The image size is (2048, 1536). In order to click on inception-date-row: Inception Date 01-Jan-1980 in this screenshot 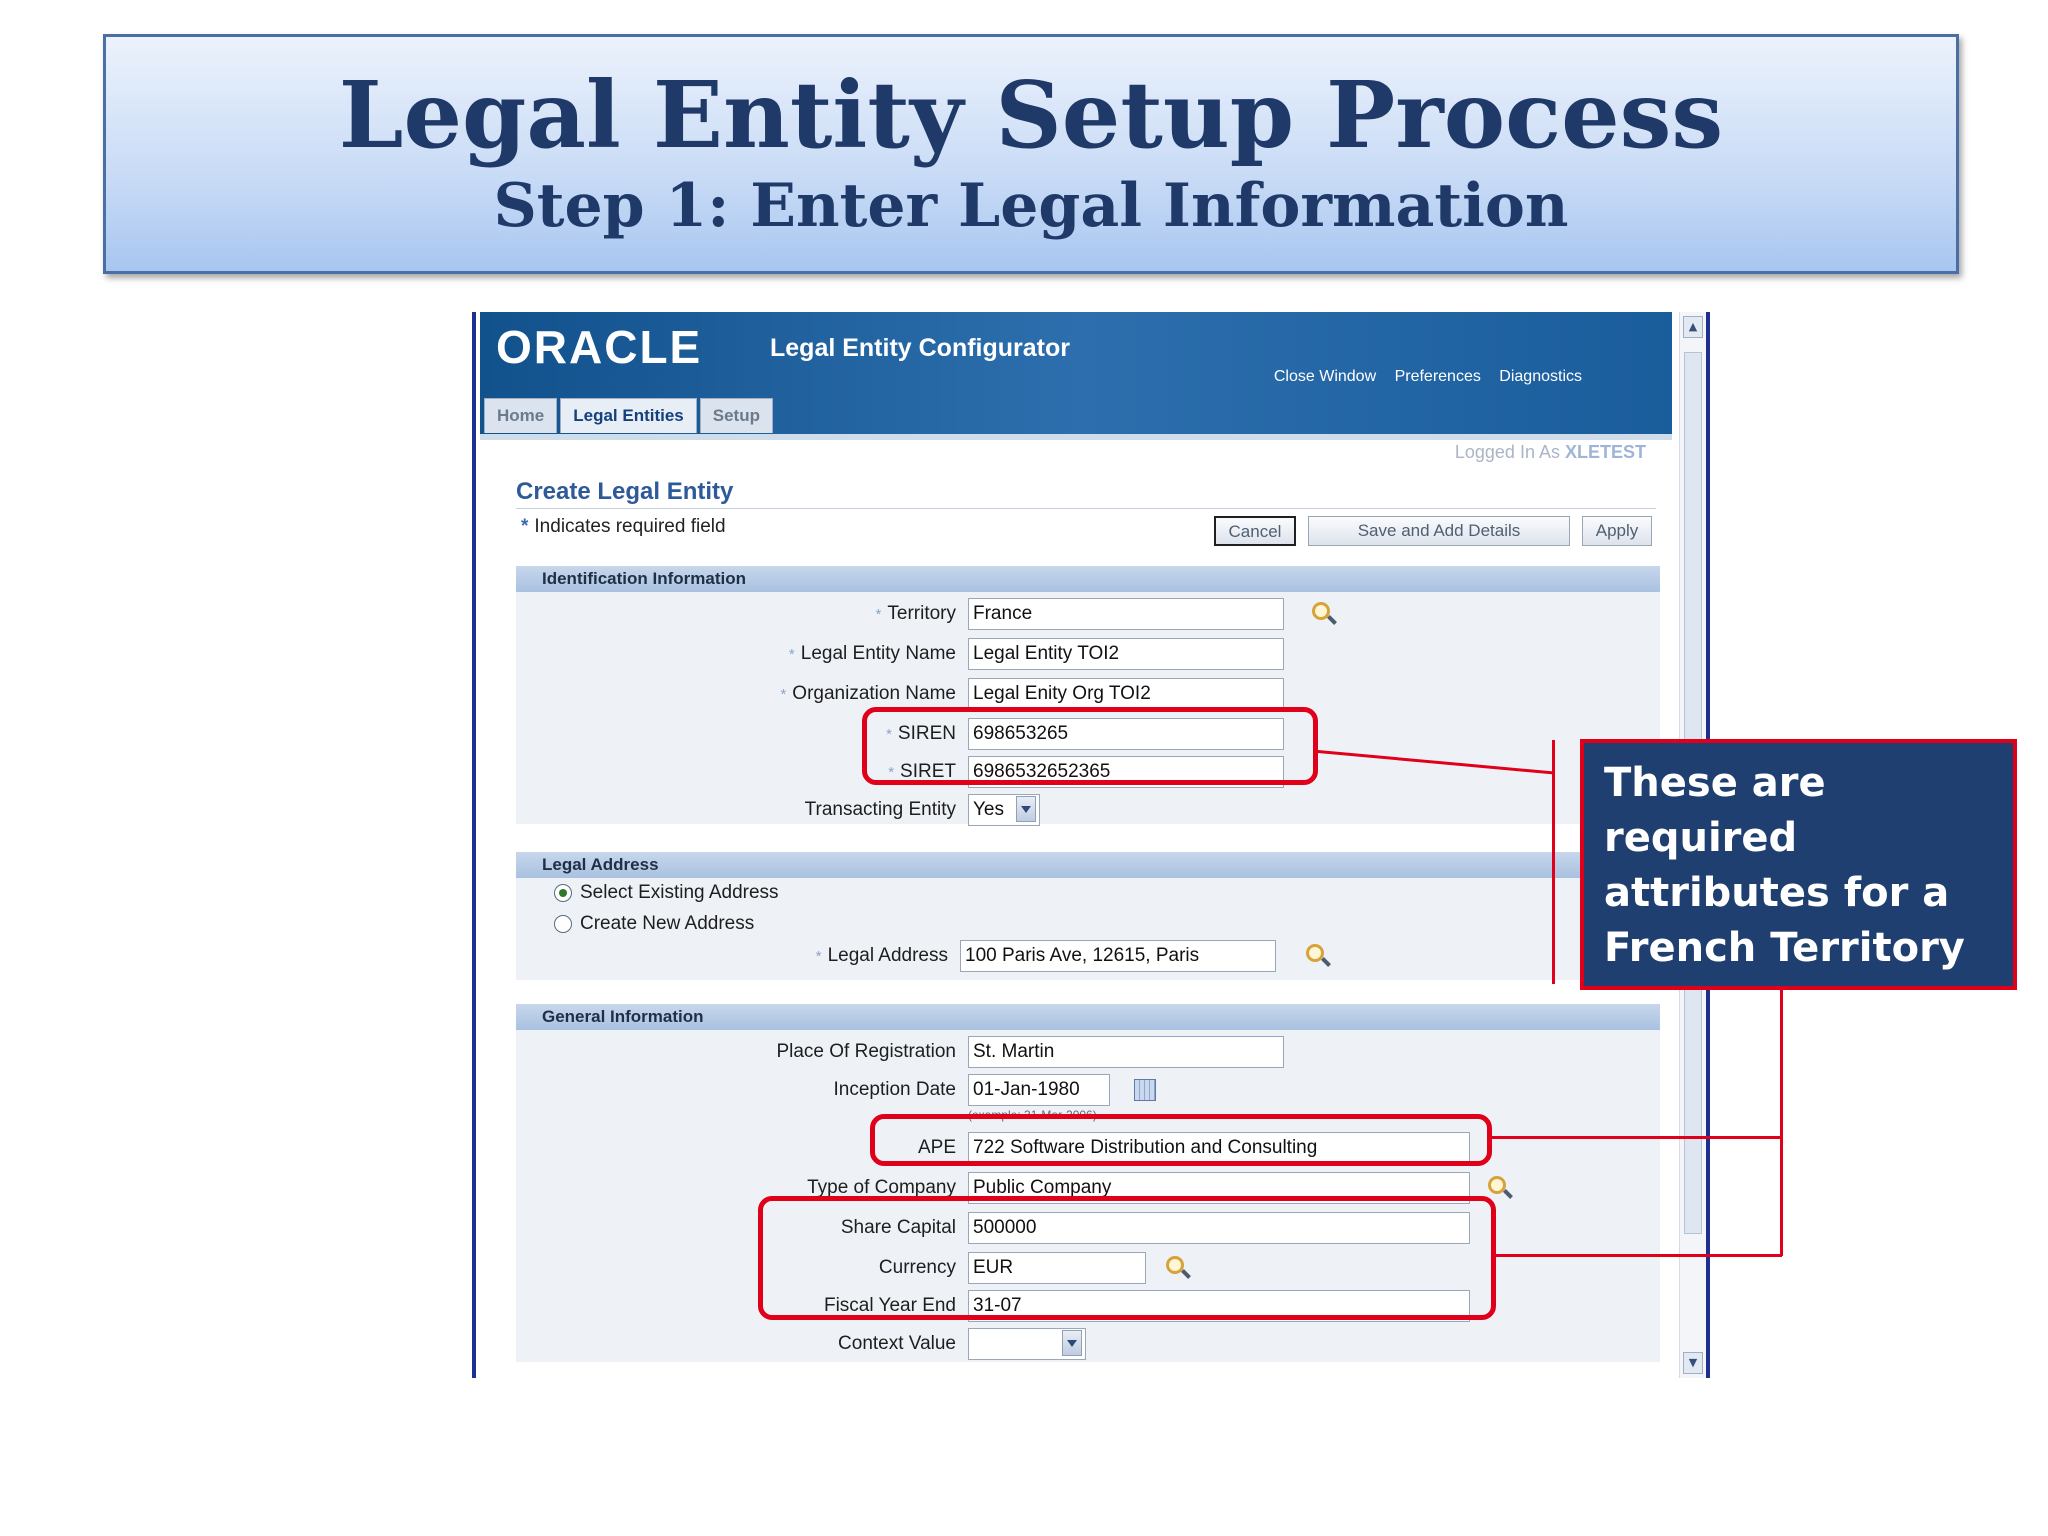, I will do `click(1088, 1090)`.